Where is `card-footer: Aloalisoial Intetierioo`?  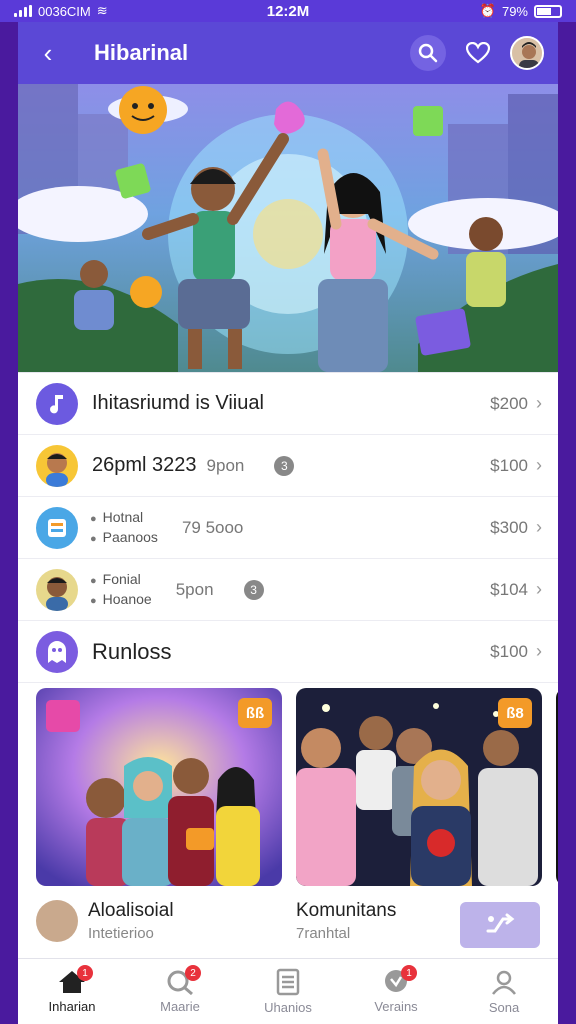
card-footer: Aloalisoial Intetierioo is located at coordinates (159, 921).